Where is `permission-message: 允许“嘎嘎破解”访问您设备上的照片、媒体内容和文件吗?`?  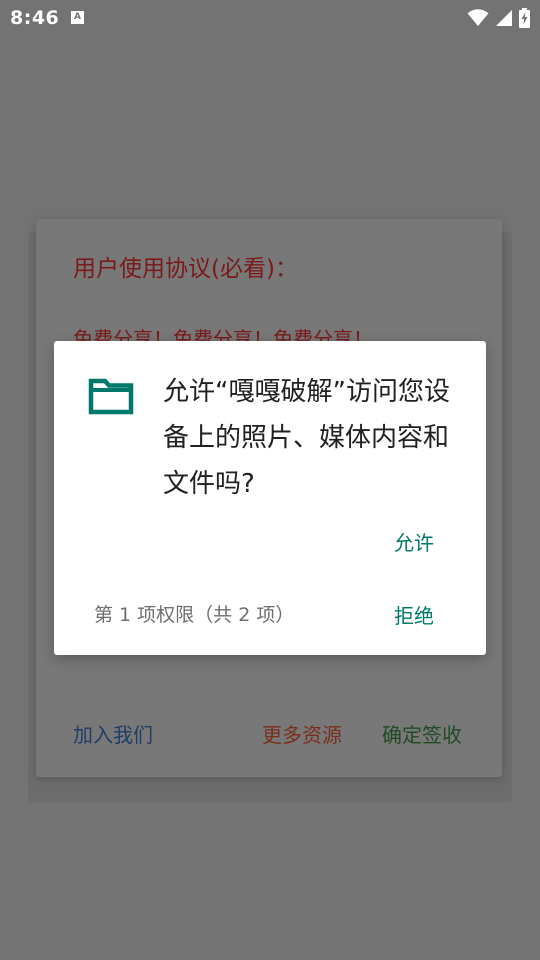 permission-message: 允许“嘎嘎破解”访问您设备上的照片、媒体内容和文件吗? is located at coordinates (306, 438).